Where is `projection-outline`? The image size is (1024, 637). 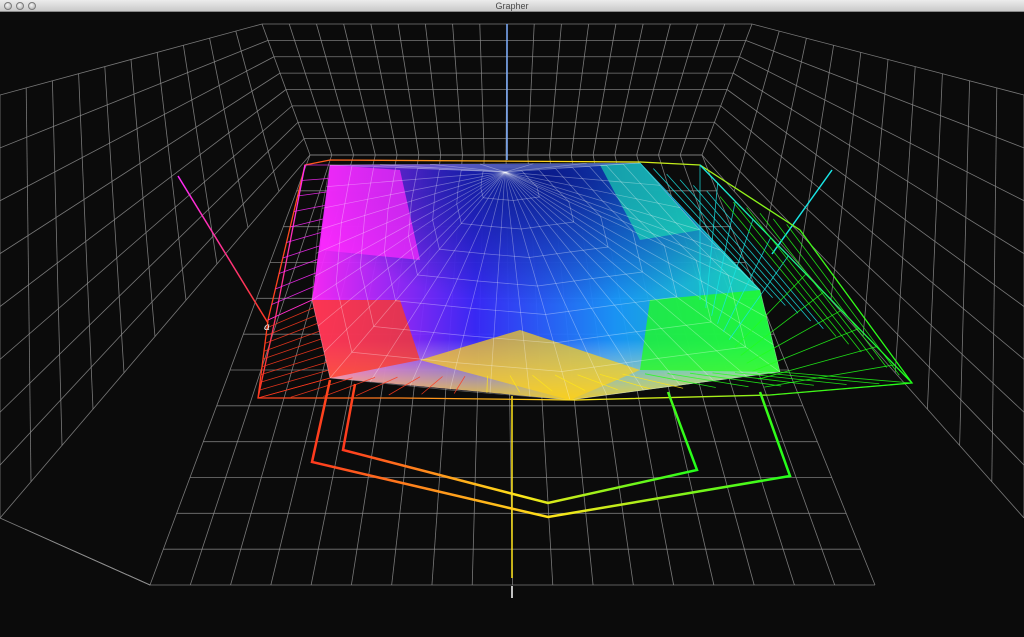
projection-outline is located at coordinates (551, 449).